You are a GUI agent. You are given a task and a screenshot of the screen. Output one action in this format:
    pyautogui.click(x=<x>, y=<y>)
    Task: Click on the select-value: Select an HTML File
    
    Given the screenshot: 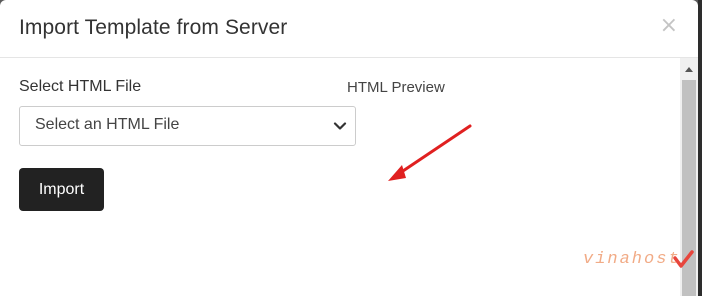 What is the action you would take?
    pyautogui.click(x=107, y=124)
    